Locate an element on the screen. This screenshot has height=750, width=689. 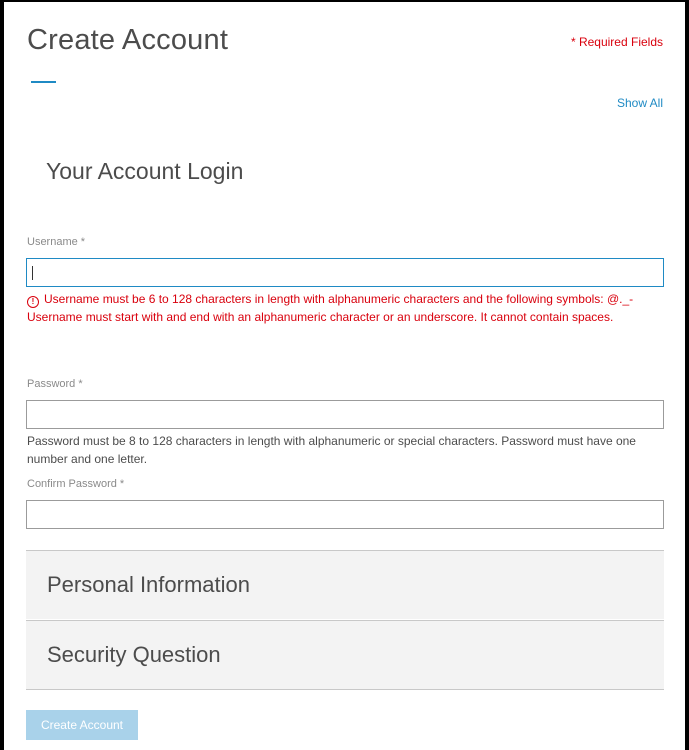
password-label: Password * is located at coordinates (55, 384).